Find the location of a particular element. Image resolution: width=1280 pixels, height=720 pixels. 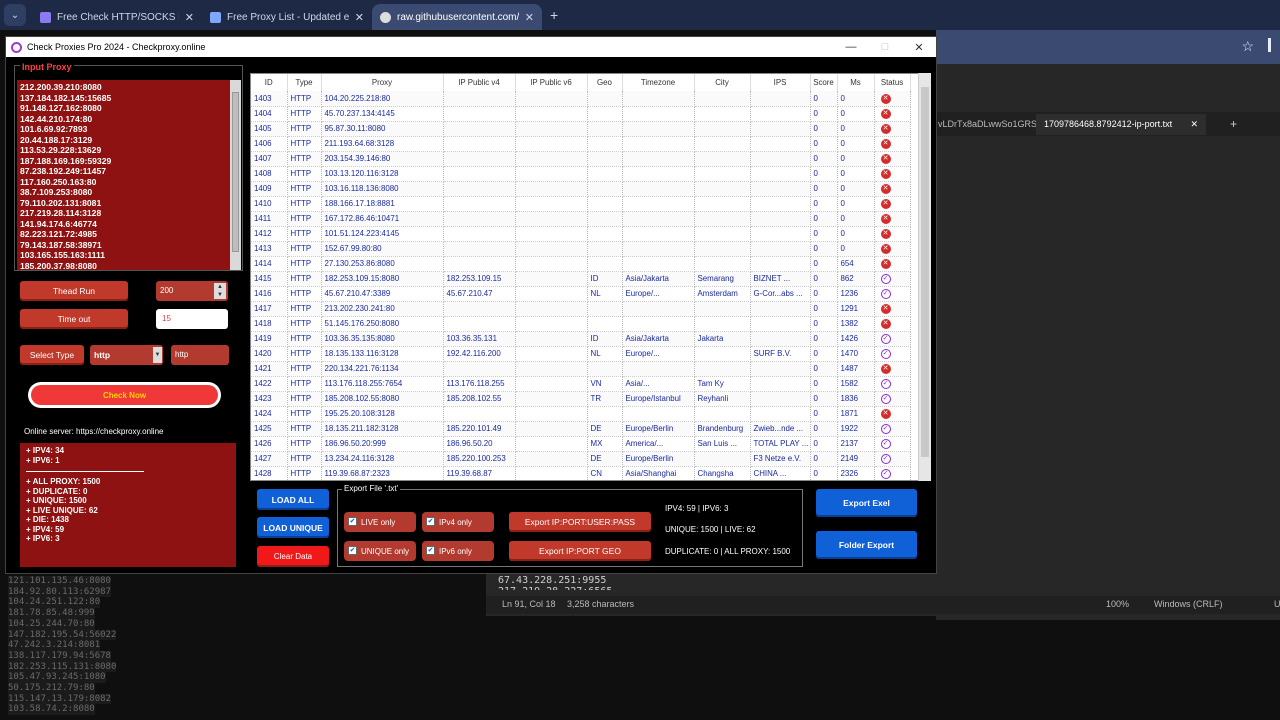

load-unique-button: LOAD UNIQUE is located at coordinates (293, 527).